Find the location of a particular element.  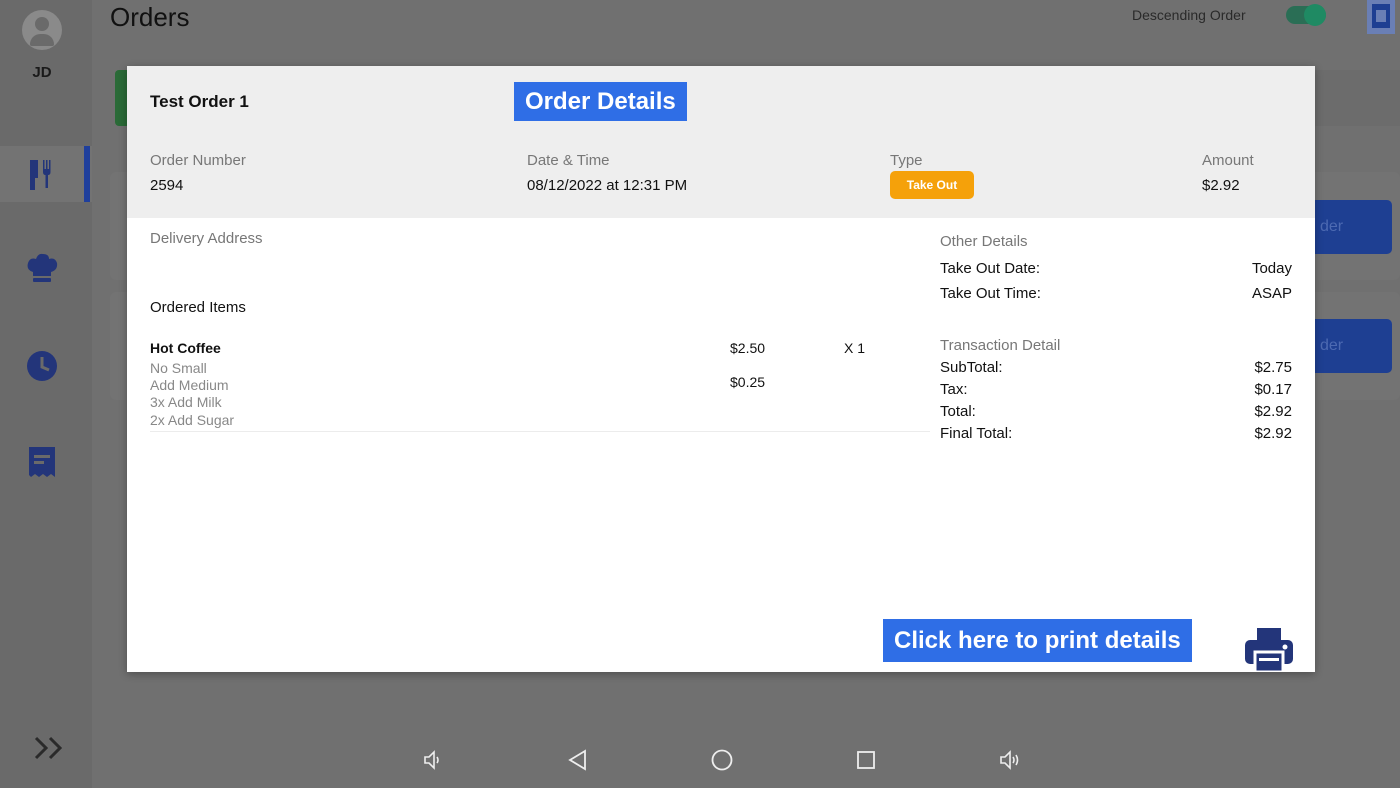

type-label: Type is located at coordinates (906, 160).